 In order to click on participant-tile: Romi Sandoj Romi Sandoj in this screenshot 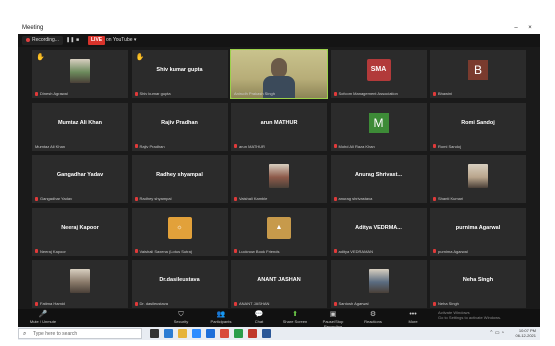, I will do `click(478, 126)`.